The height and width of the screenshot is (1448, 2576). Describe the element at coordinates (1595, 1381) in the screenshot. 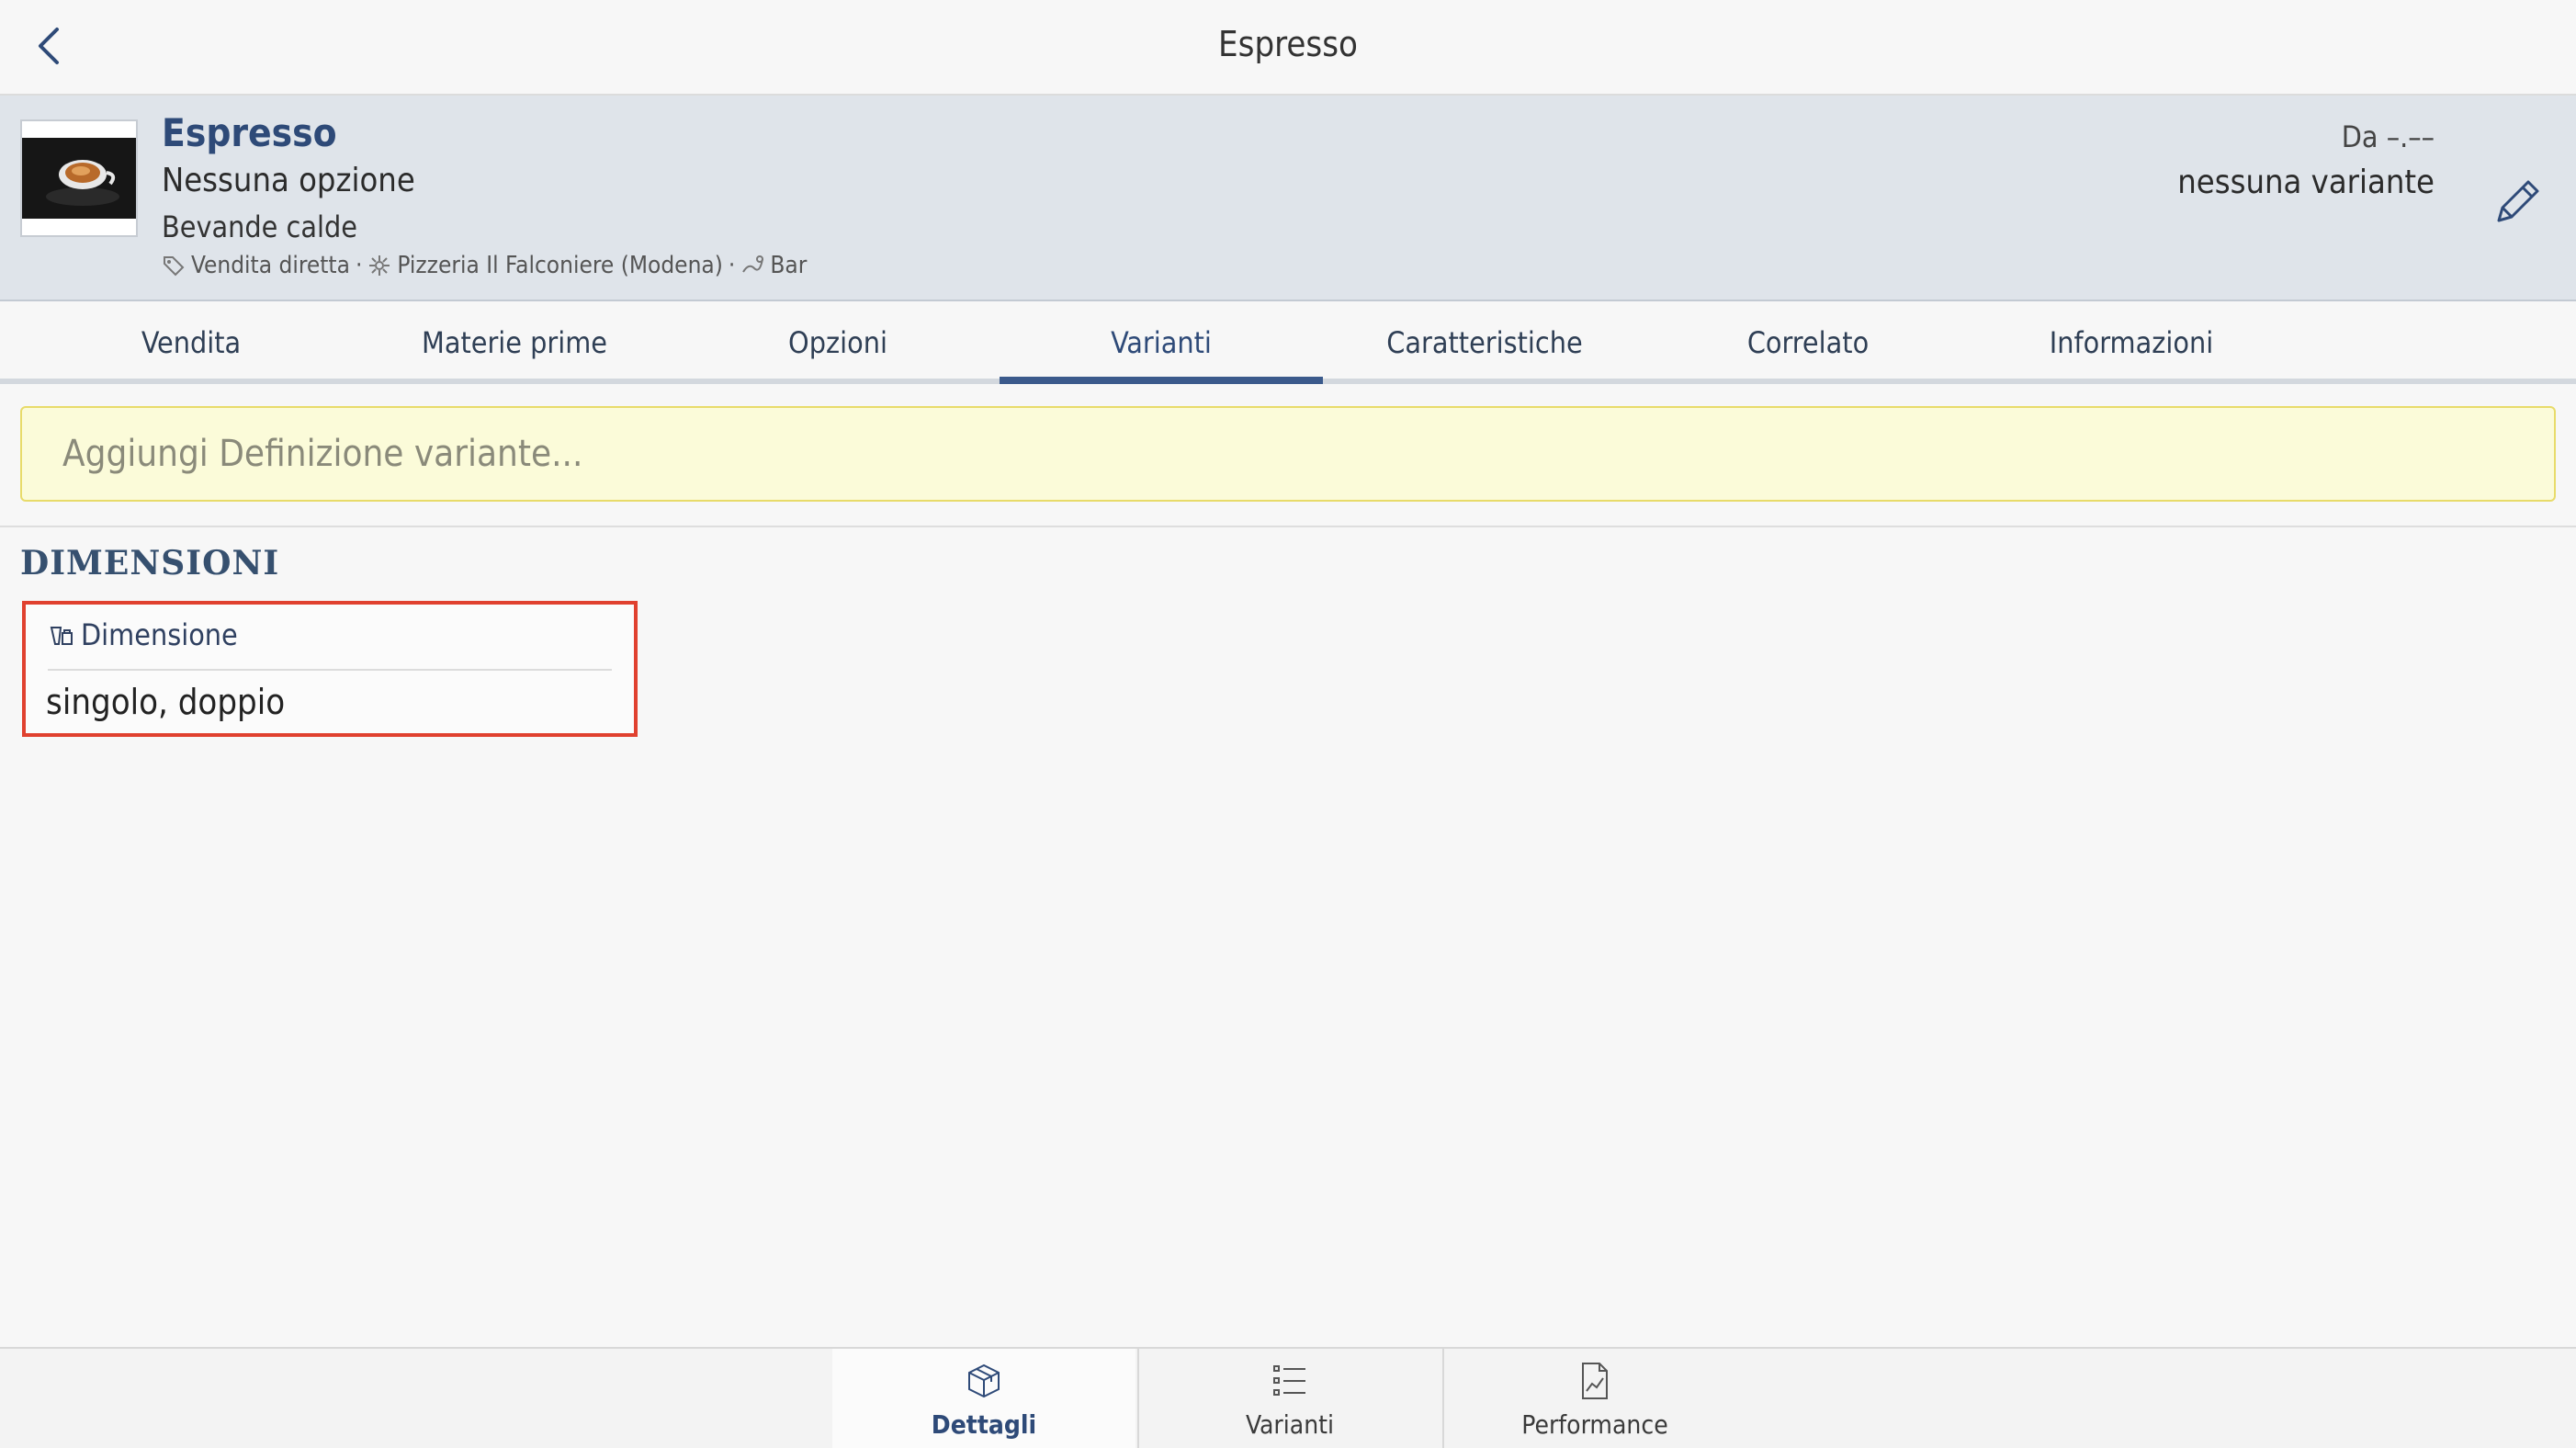

I see `chart-icon` at that location.